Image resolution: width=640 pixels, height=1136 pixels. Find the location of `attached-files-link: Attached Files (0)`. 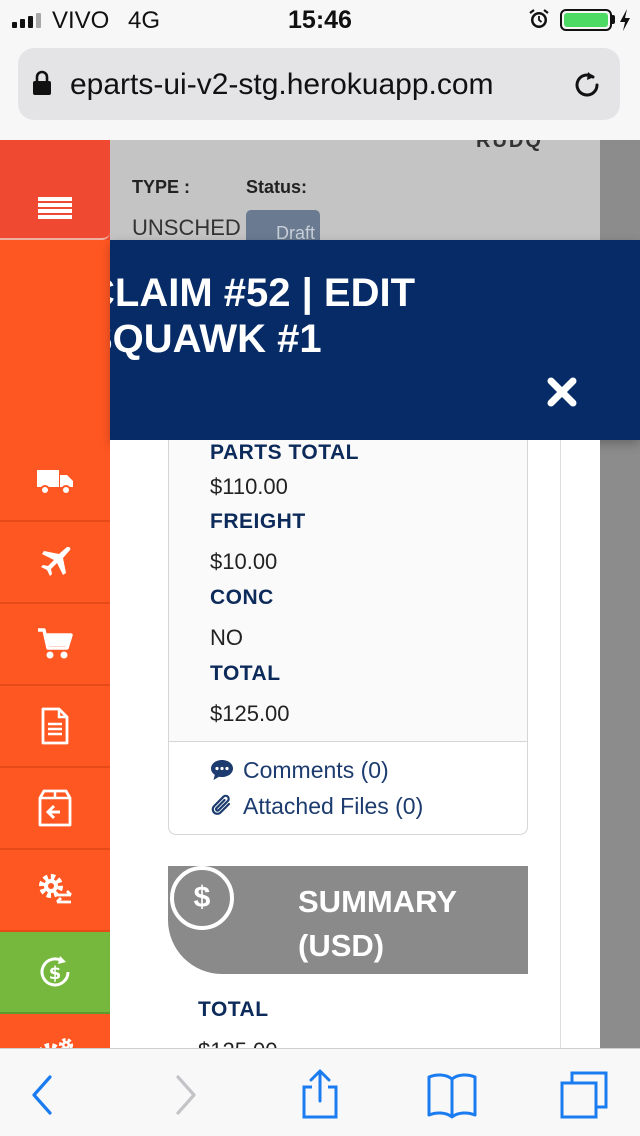

attached-files-link: Attached Files (0) is located at coordinates (316, 806).